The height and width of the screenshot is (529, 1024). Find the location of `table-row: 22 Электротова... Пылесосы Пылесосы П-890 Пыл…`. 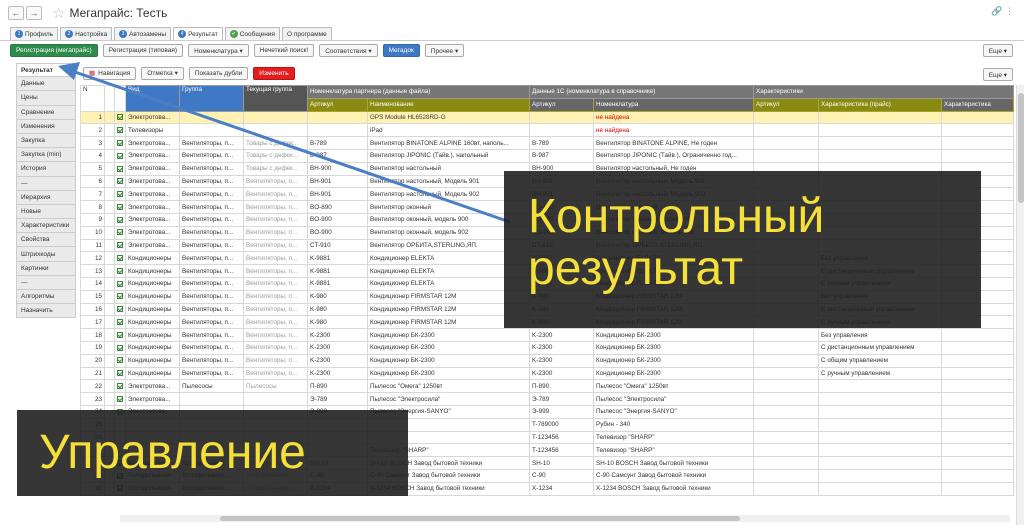

table-row: 22 Электротова... Пылесосы Пылесосы П-890 Пыл… is located at coordinates (547, 386).